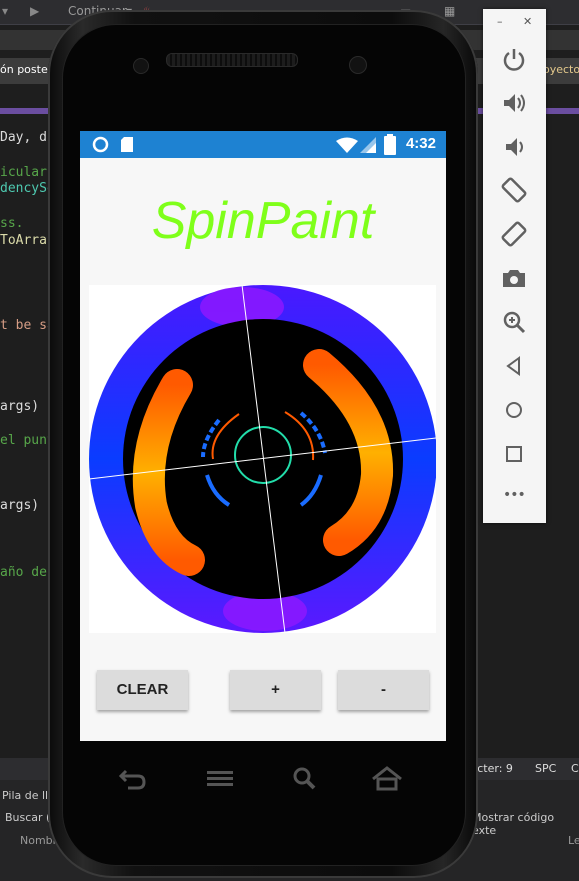  Describe the element at coordinates (514, 322) in the screenshot. I see `zoom-icon` at that location.